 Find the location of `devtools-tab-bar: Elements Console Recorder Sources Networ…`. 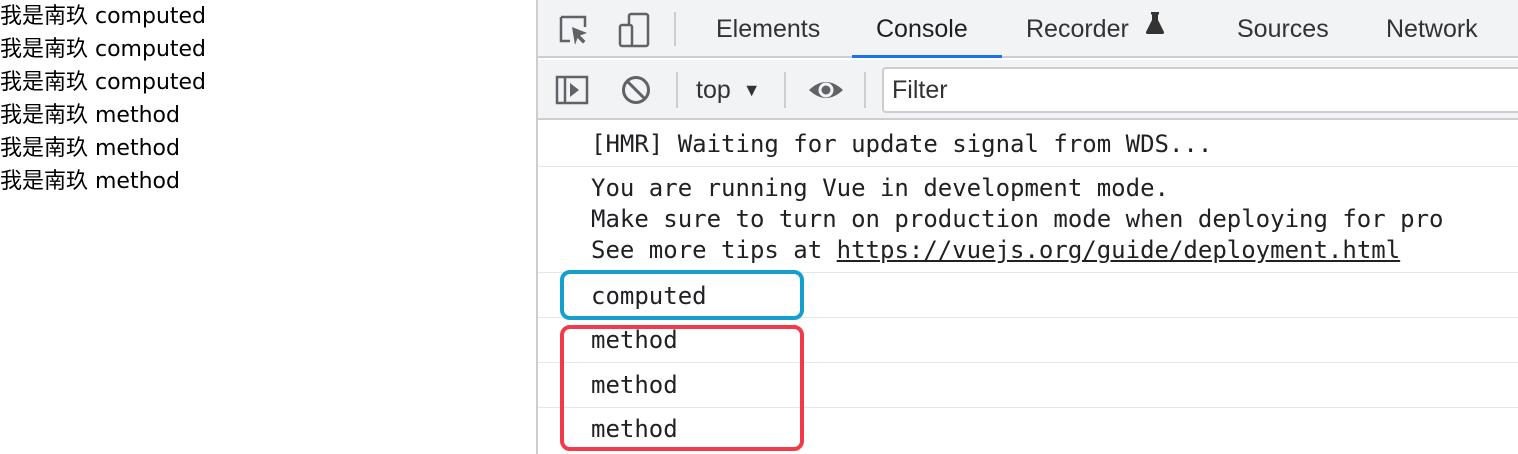

devtools-tab-bar: Elements Console Recorder Sources Networ… is located at coordinates (1028, 29).